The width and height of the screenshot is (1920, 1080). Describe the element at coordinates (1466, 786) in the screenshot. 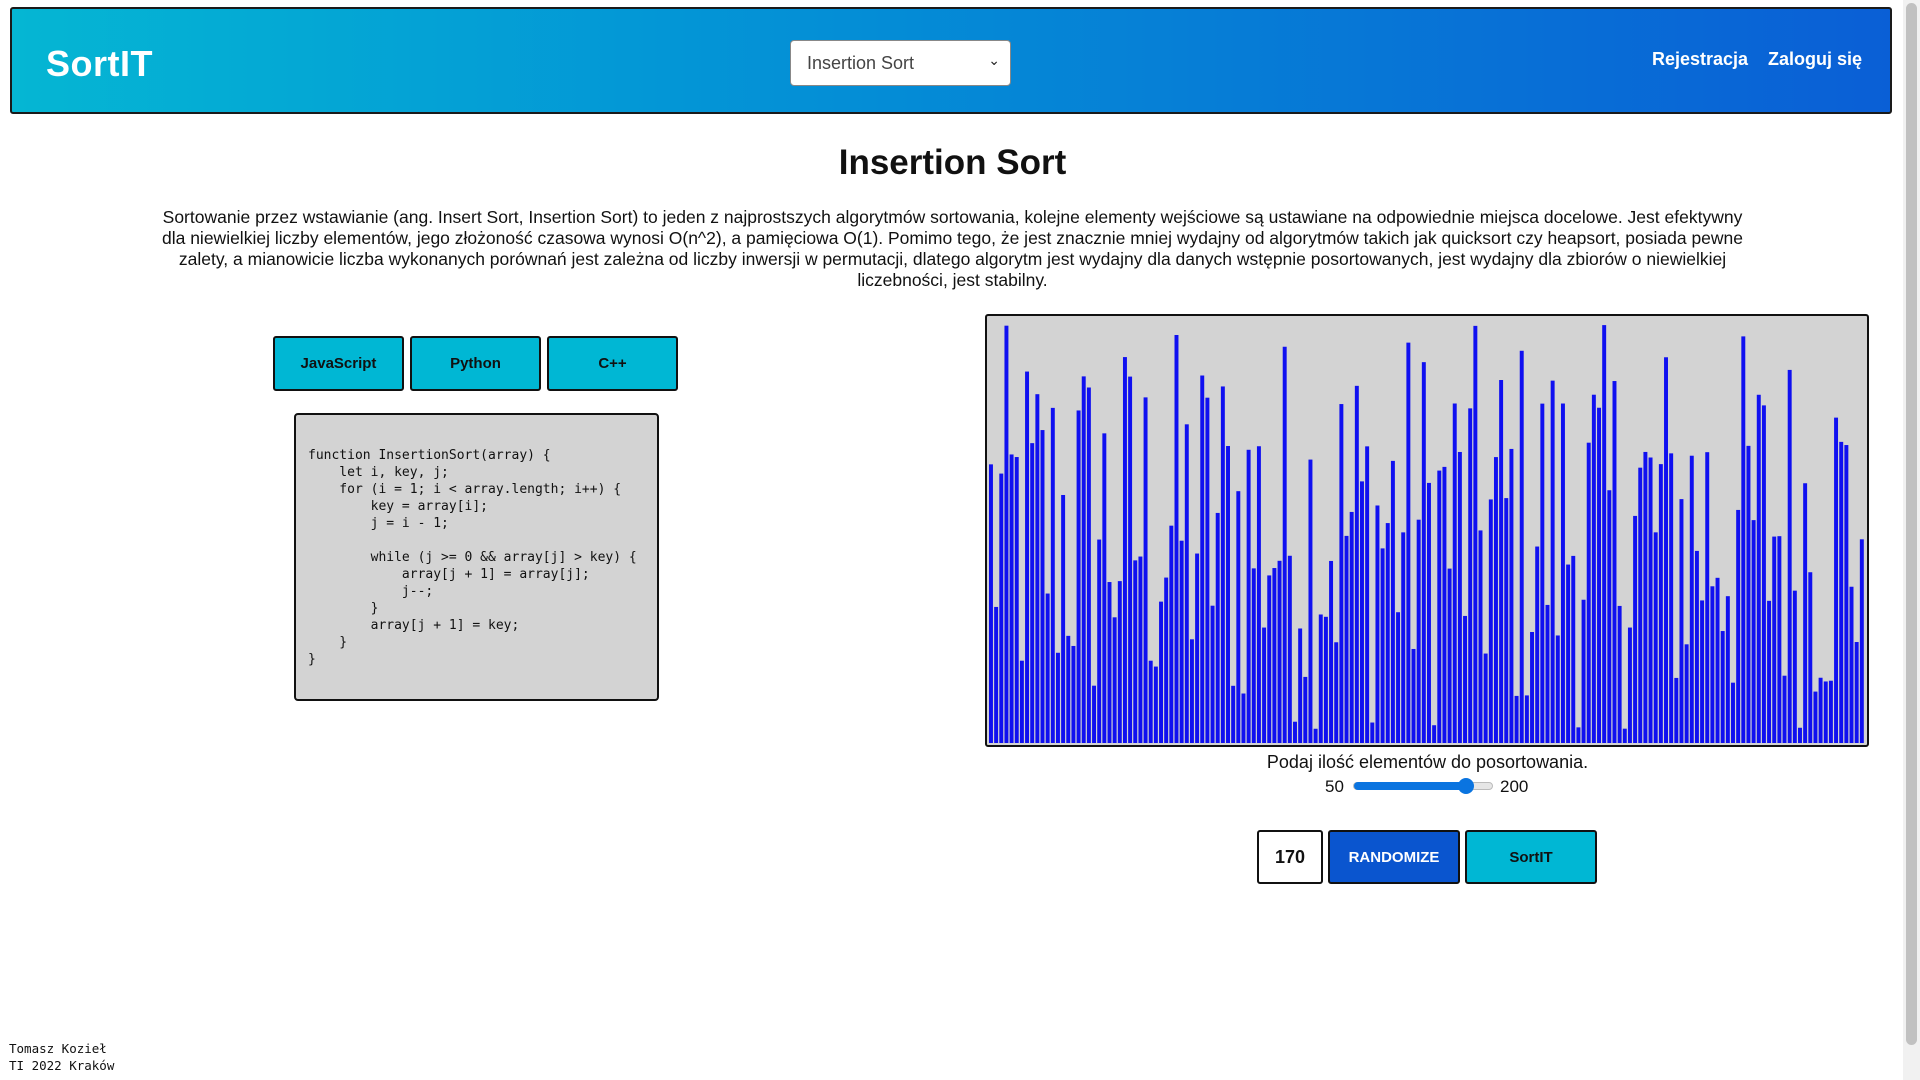

I see `slider-thumb` at that location.